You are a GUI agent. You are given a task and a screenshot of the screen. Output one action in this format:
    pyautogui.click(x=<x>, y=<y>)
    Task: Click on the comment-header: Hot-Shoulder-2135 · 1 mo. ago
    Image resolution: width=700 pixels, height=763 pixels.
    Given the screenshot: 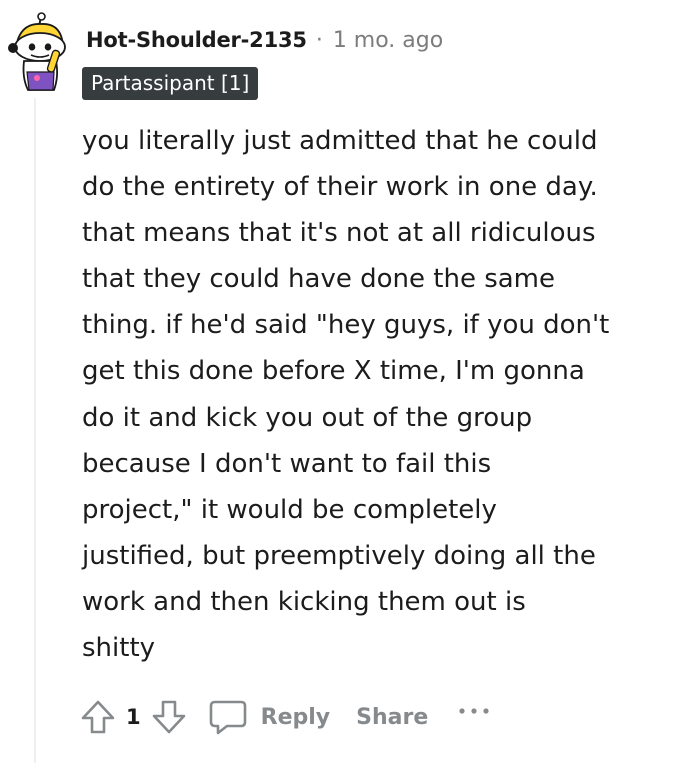 What is the action you would take?
    pyautogui.click(x=264, y=40)
    